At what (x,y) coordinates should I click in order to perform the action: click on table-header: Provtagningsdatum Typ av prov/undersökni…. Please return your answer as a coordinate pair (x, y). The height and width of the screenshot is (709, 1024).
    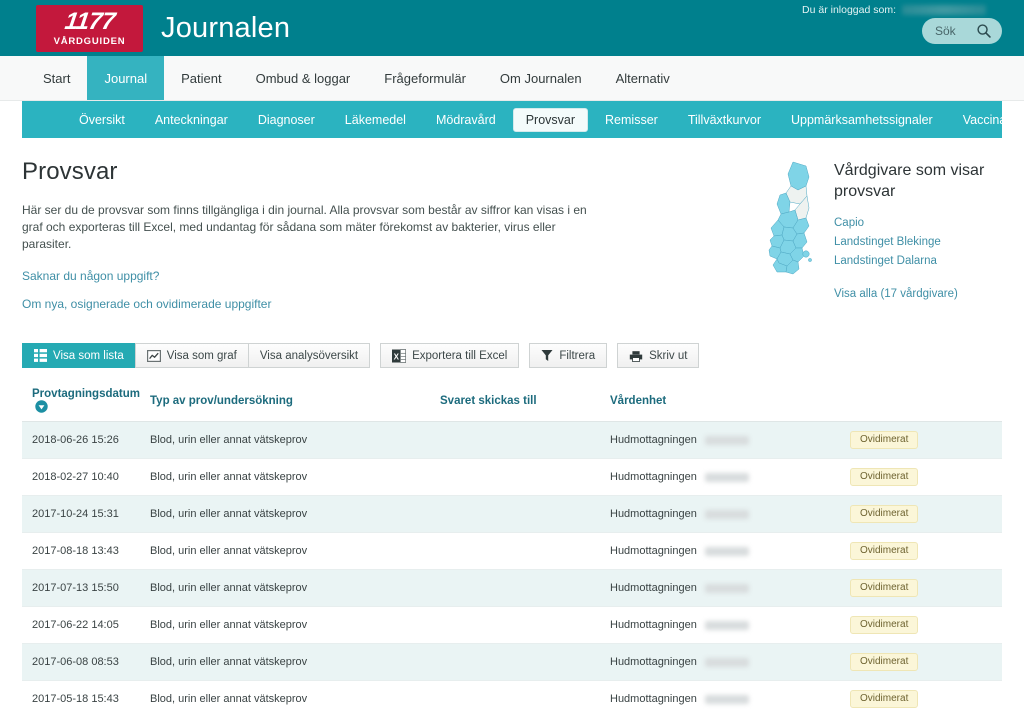
    Looking at the image, I should click on (512, 402).